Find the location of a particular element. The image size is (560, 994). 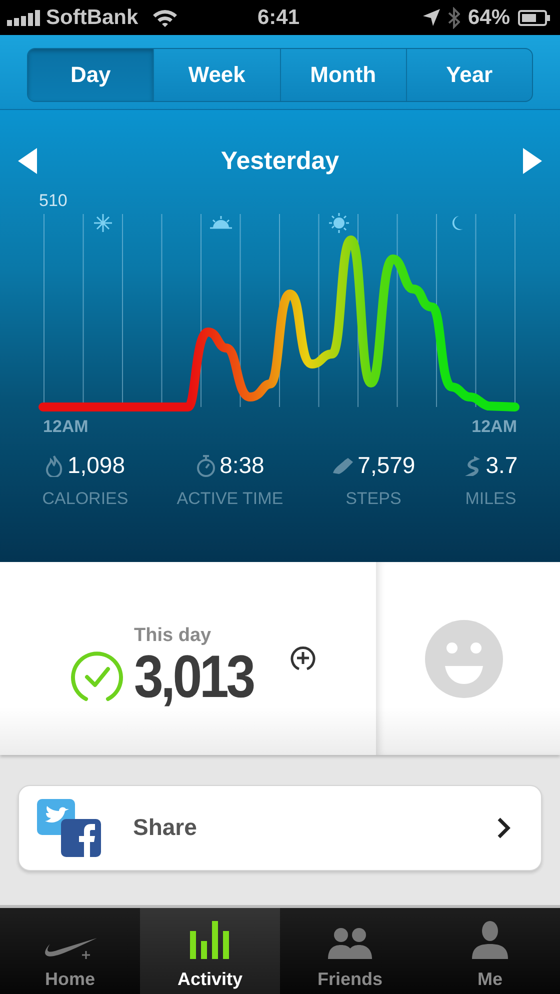

carrier-name: SoftBank is located at coordinates (92, 18).